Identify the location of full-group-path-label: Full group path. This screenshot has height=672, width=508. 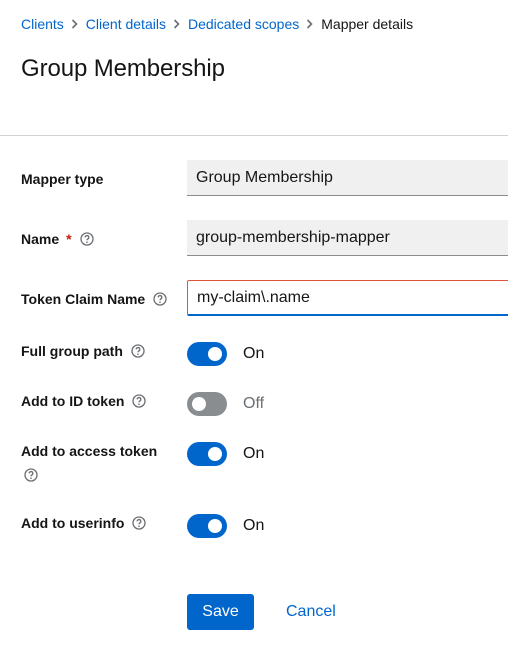
(83, 351).